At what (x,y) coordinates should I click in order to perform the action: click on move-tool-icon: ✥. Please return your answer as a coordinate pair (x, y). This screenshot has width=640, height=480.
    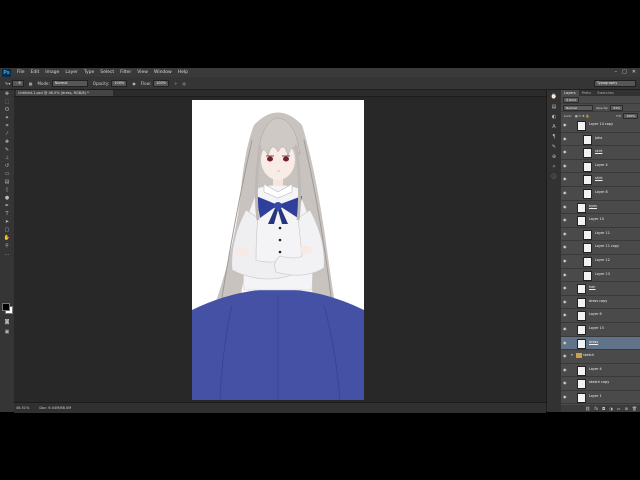
    Looking at the image, I should click on (7, 94).